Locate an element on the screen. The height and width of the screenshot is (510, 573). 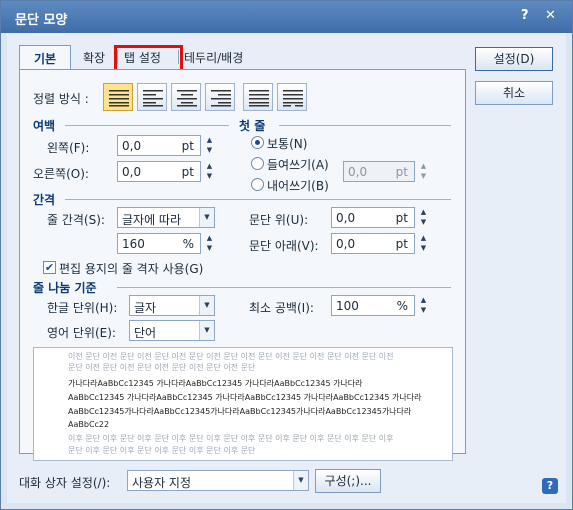
align-right-icon is located at coordinates (221, 98).